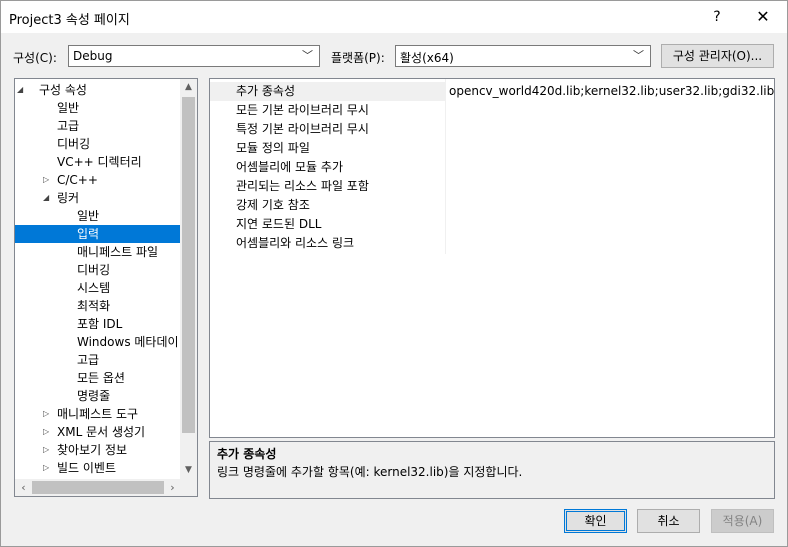 Image resolution: width=788 pixels, height=547 pixels. What do you see at coordinates (94, 396) in the screenshot?
I see `tree-item-label: 명령줄` at bounding box center [94, 396].